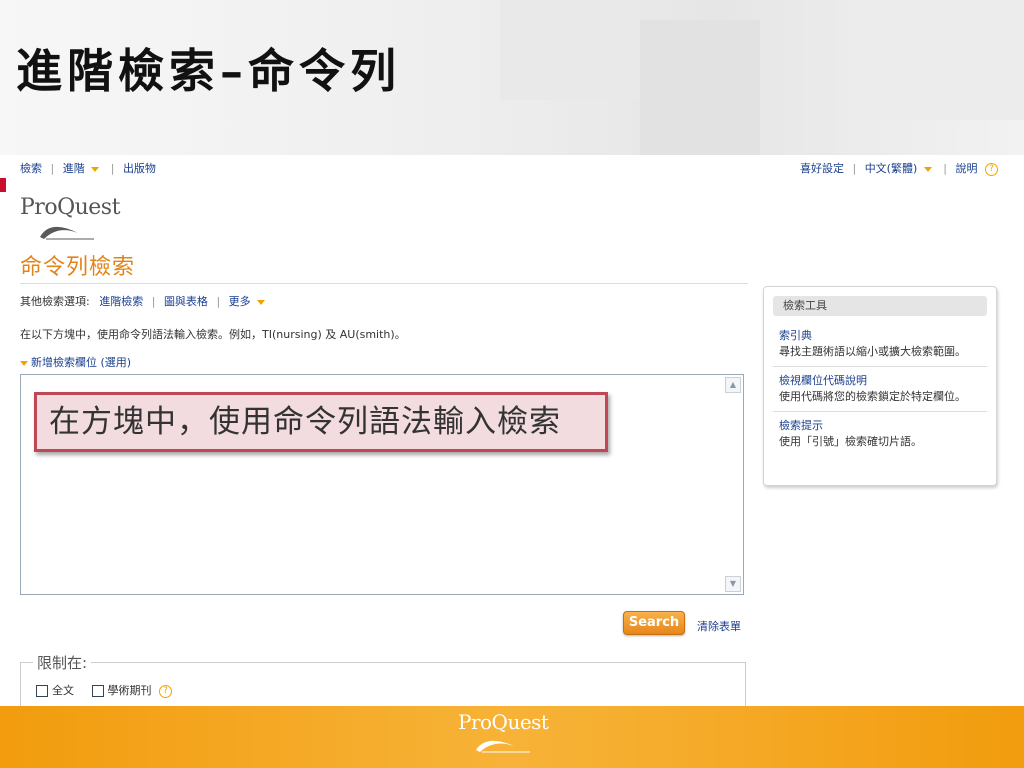 This screenshot has width=1024, height=768. I want to click on nav-publications-link: 出版物, so click(139, 168).